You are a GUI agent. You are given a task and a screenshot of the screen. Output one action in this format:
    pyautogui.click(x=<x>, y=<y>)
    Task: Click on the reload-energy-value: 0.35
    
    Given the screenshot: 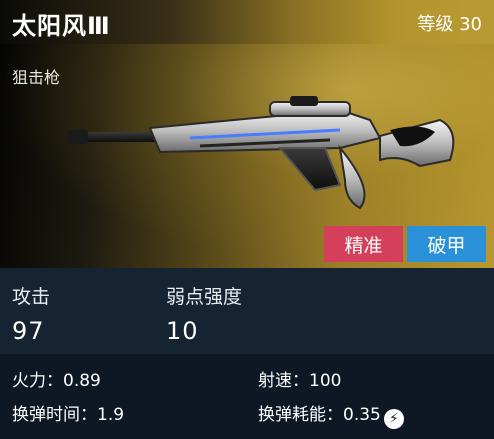 What is the action you would take?
    pyautogui.click(x=362, y=415)
    